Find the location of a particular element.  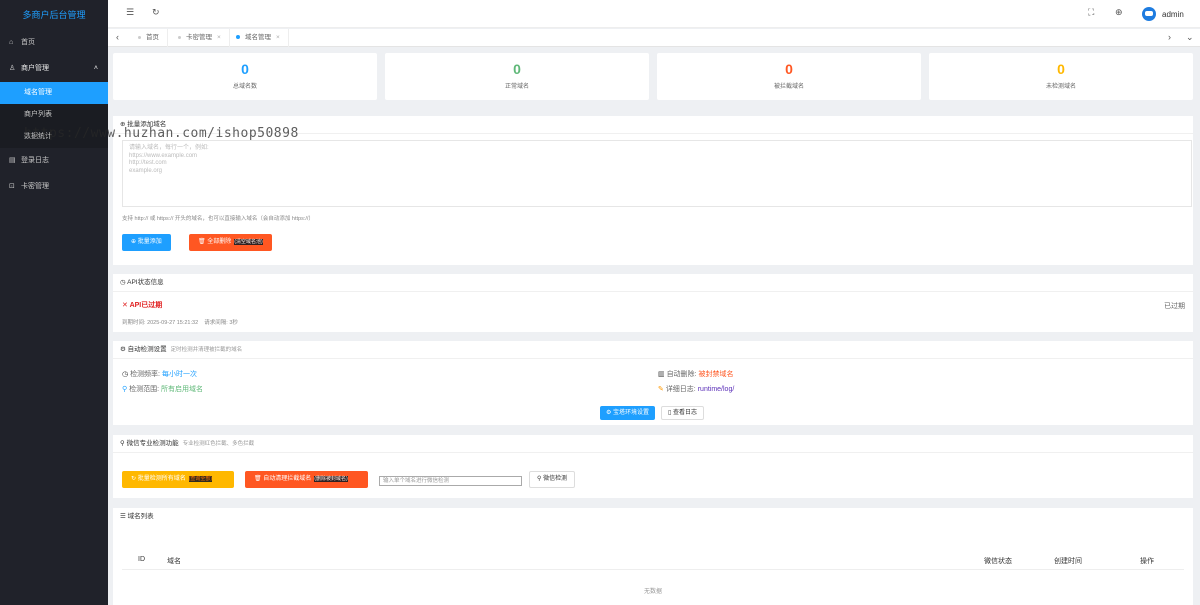

fullscreen-icon: ⛶ is located at coordinates (1091, 12).